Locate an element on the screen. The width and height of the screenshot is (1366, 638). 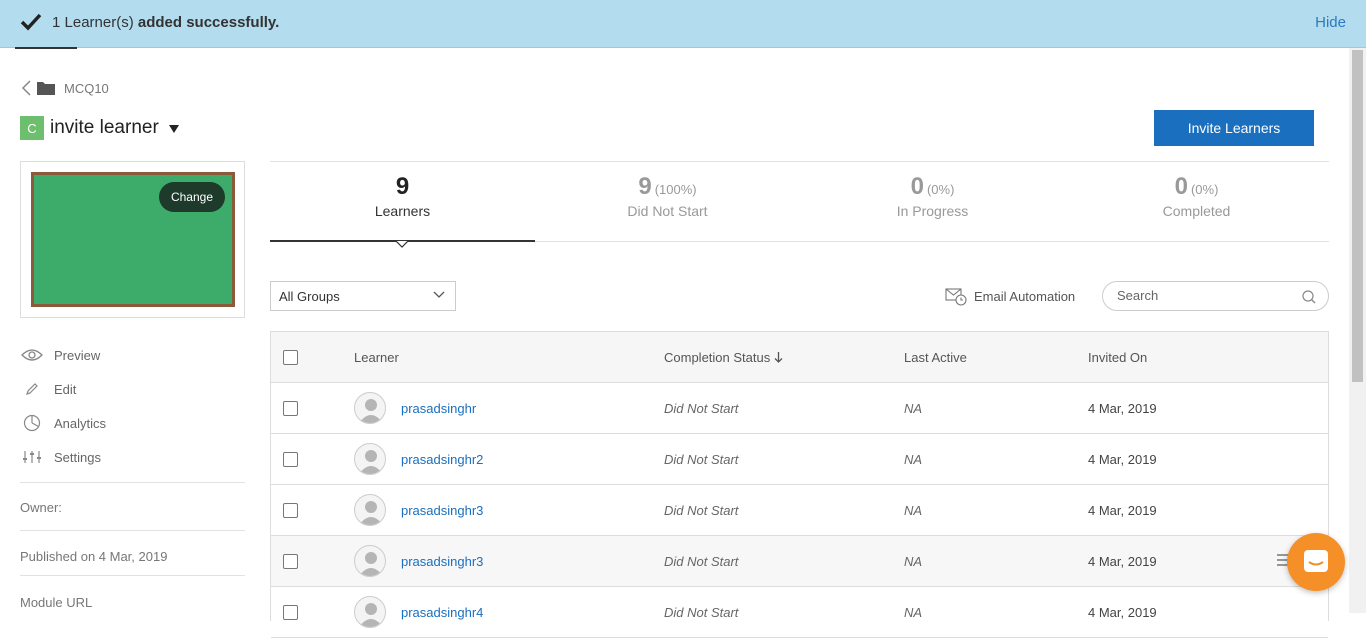
stat-in-progress: 0 (0%) In Progress is located at coordinates (932, 196).